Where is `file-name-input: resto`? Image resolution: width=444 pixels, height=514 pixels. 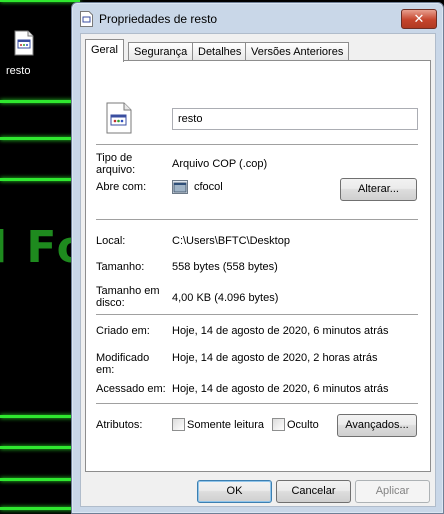 file-name-input: resto is located at coordinates (295, 119).